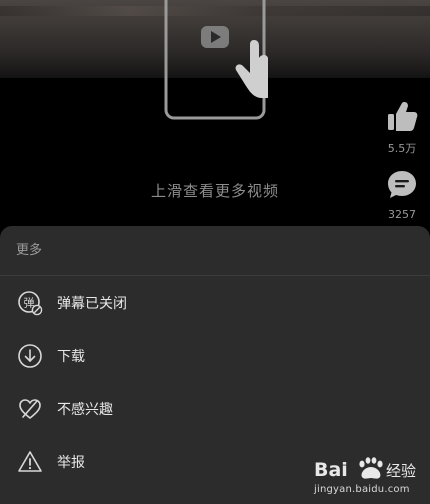  I want to click on comment-button: 3257, so click(402, 194).